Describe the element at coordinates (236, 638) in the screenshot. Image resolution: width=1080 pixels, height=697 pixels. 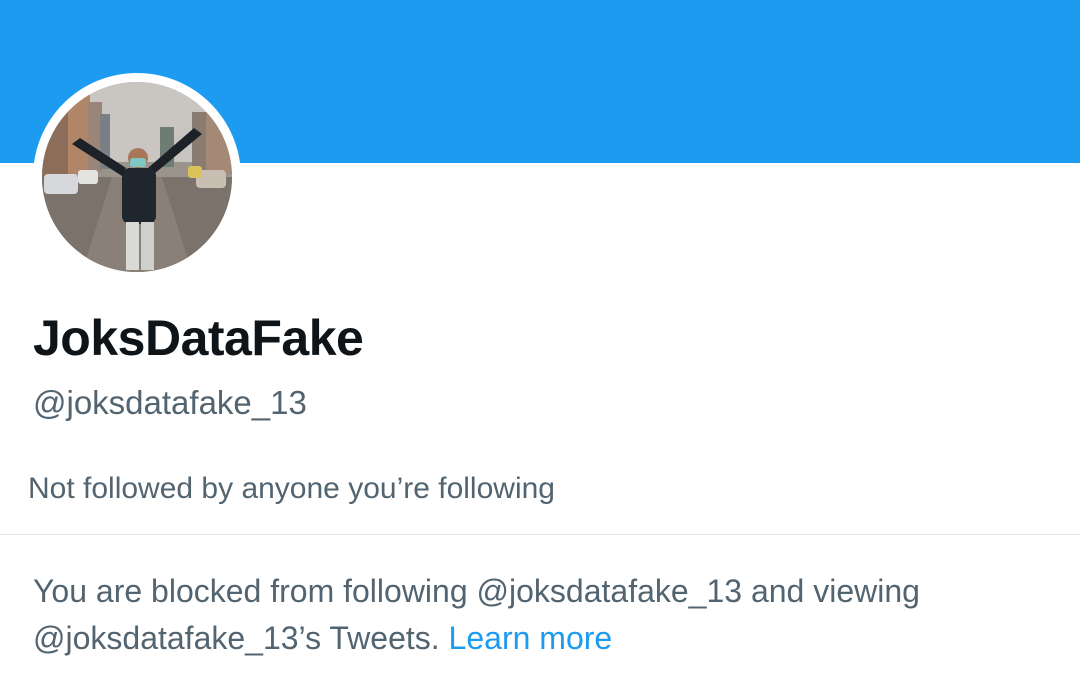
I see `blocked-notice-line2: @joksdatafake_13’s Tweets.` at that location.